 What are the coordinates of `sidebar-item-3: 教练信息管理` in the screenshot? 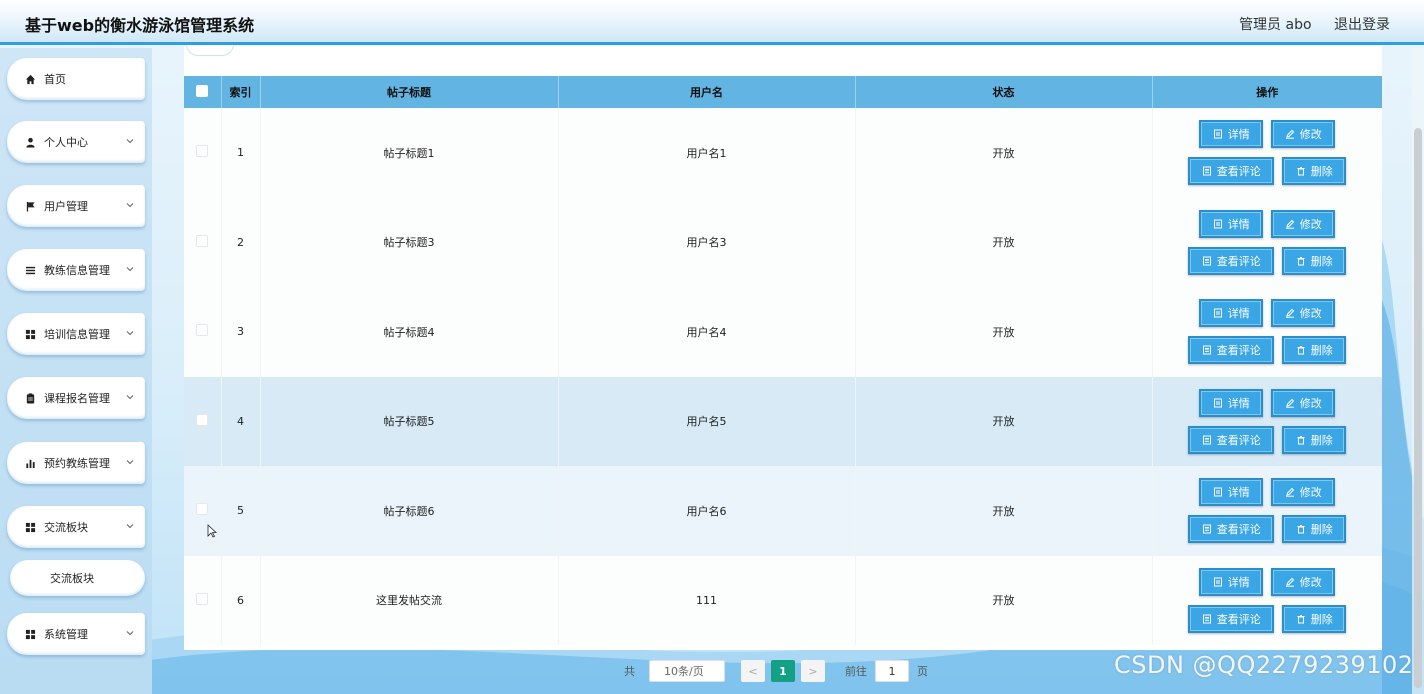 It's located at (76, 270).